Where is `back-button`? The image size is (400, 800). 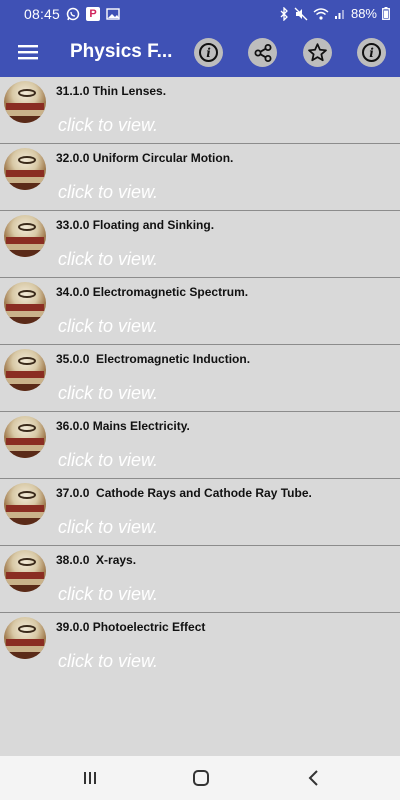 back-button is located at coordinates (314, 778).